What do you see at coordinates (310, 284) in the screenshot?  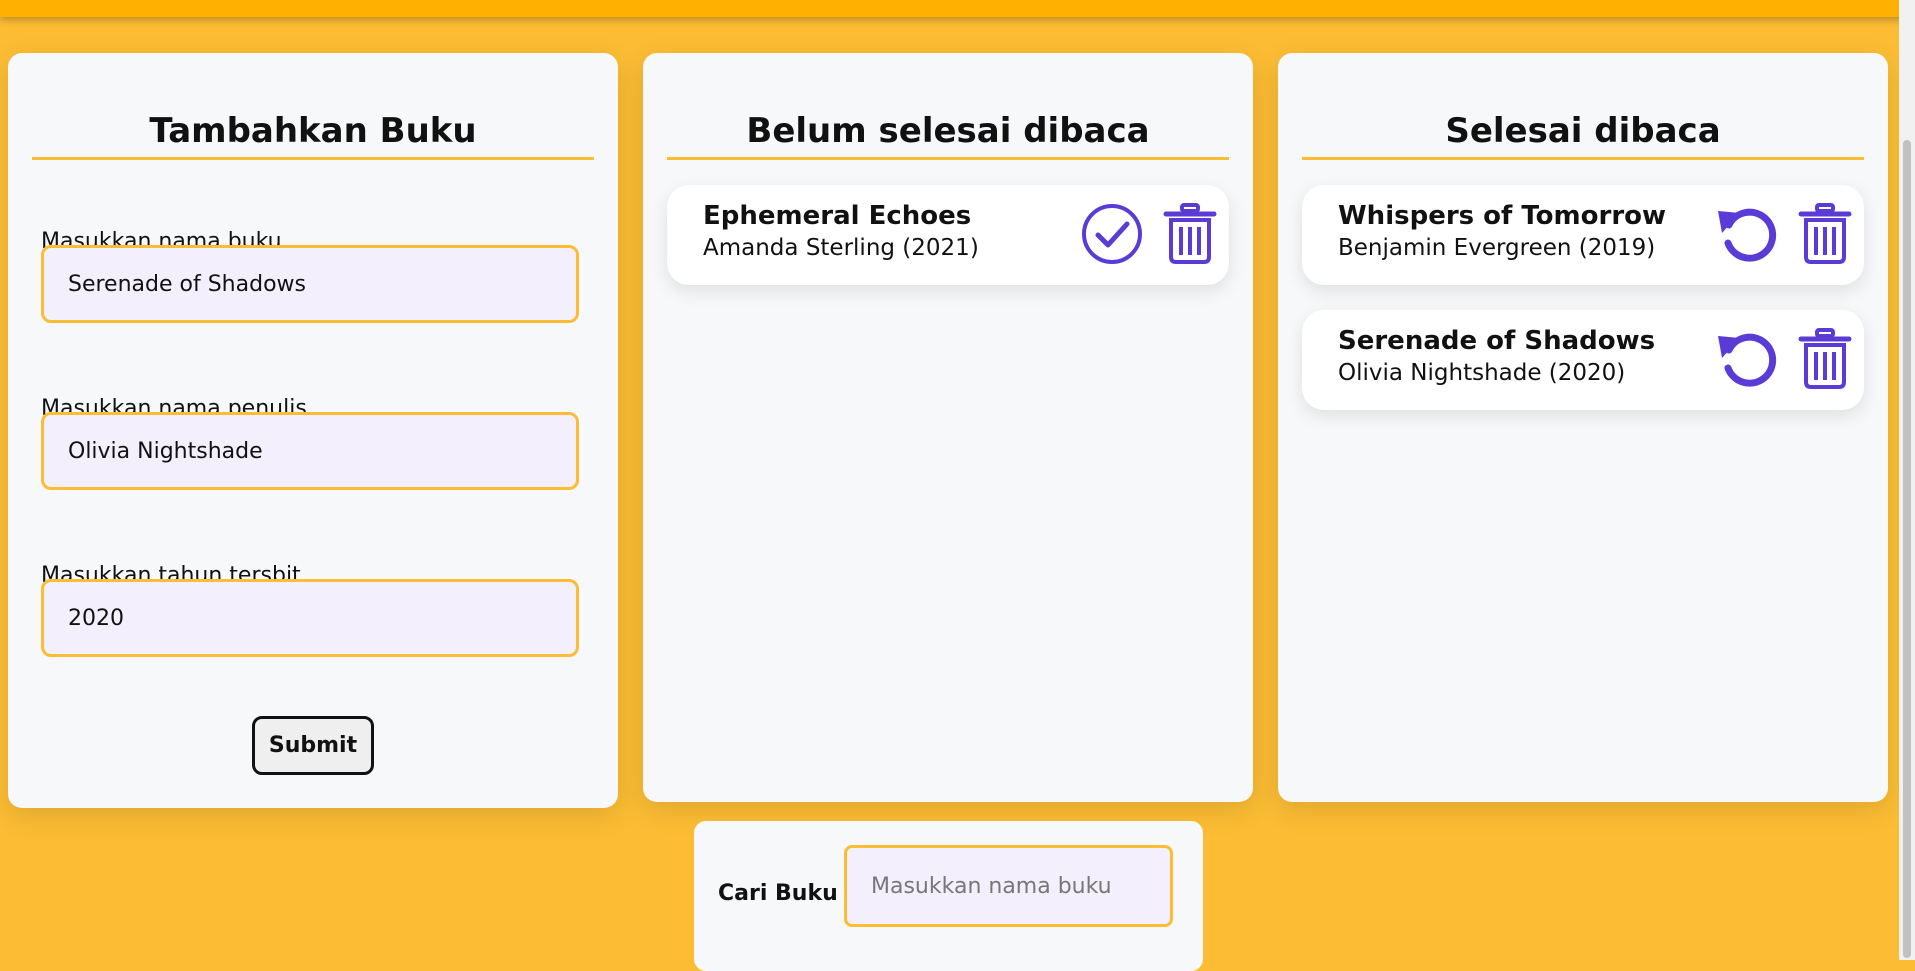 I see `book-name-input` at bounding box center [310, 284].